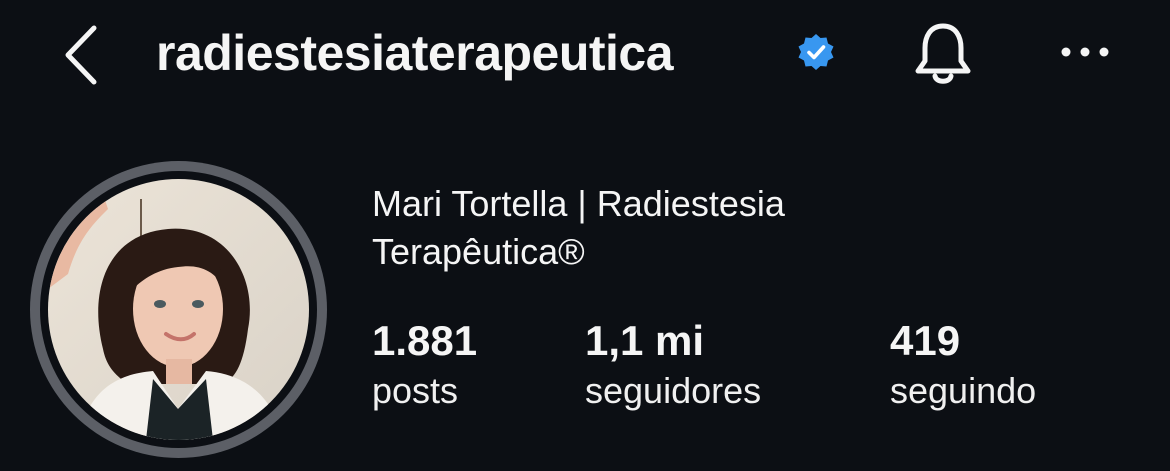 This screenshot has width=1170, height=471. I want to click on more-horizontal-icon, so click(1085, 52).